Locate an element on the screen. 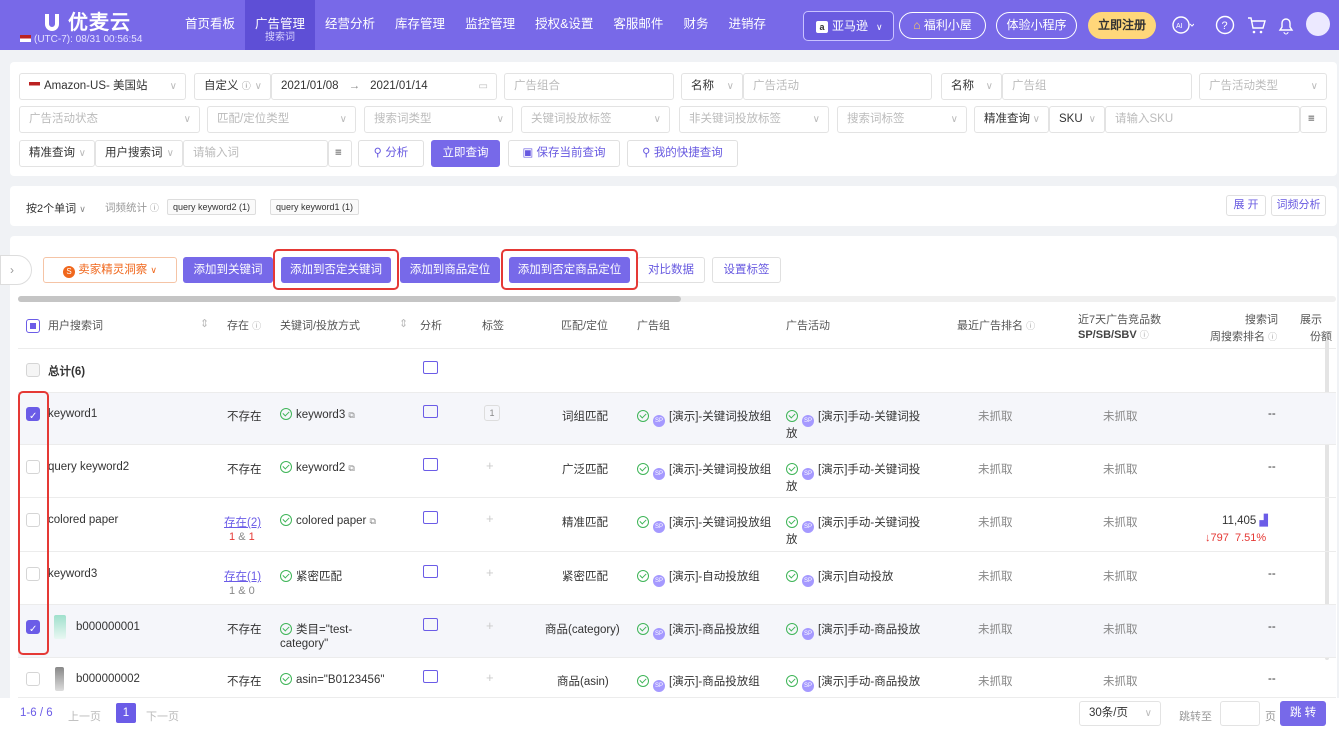 This screenshot has height=729, width=1339. sku-input: 请输入SKU is located at coordinates (1202, 119).